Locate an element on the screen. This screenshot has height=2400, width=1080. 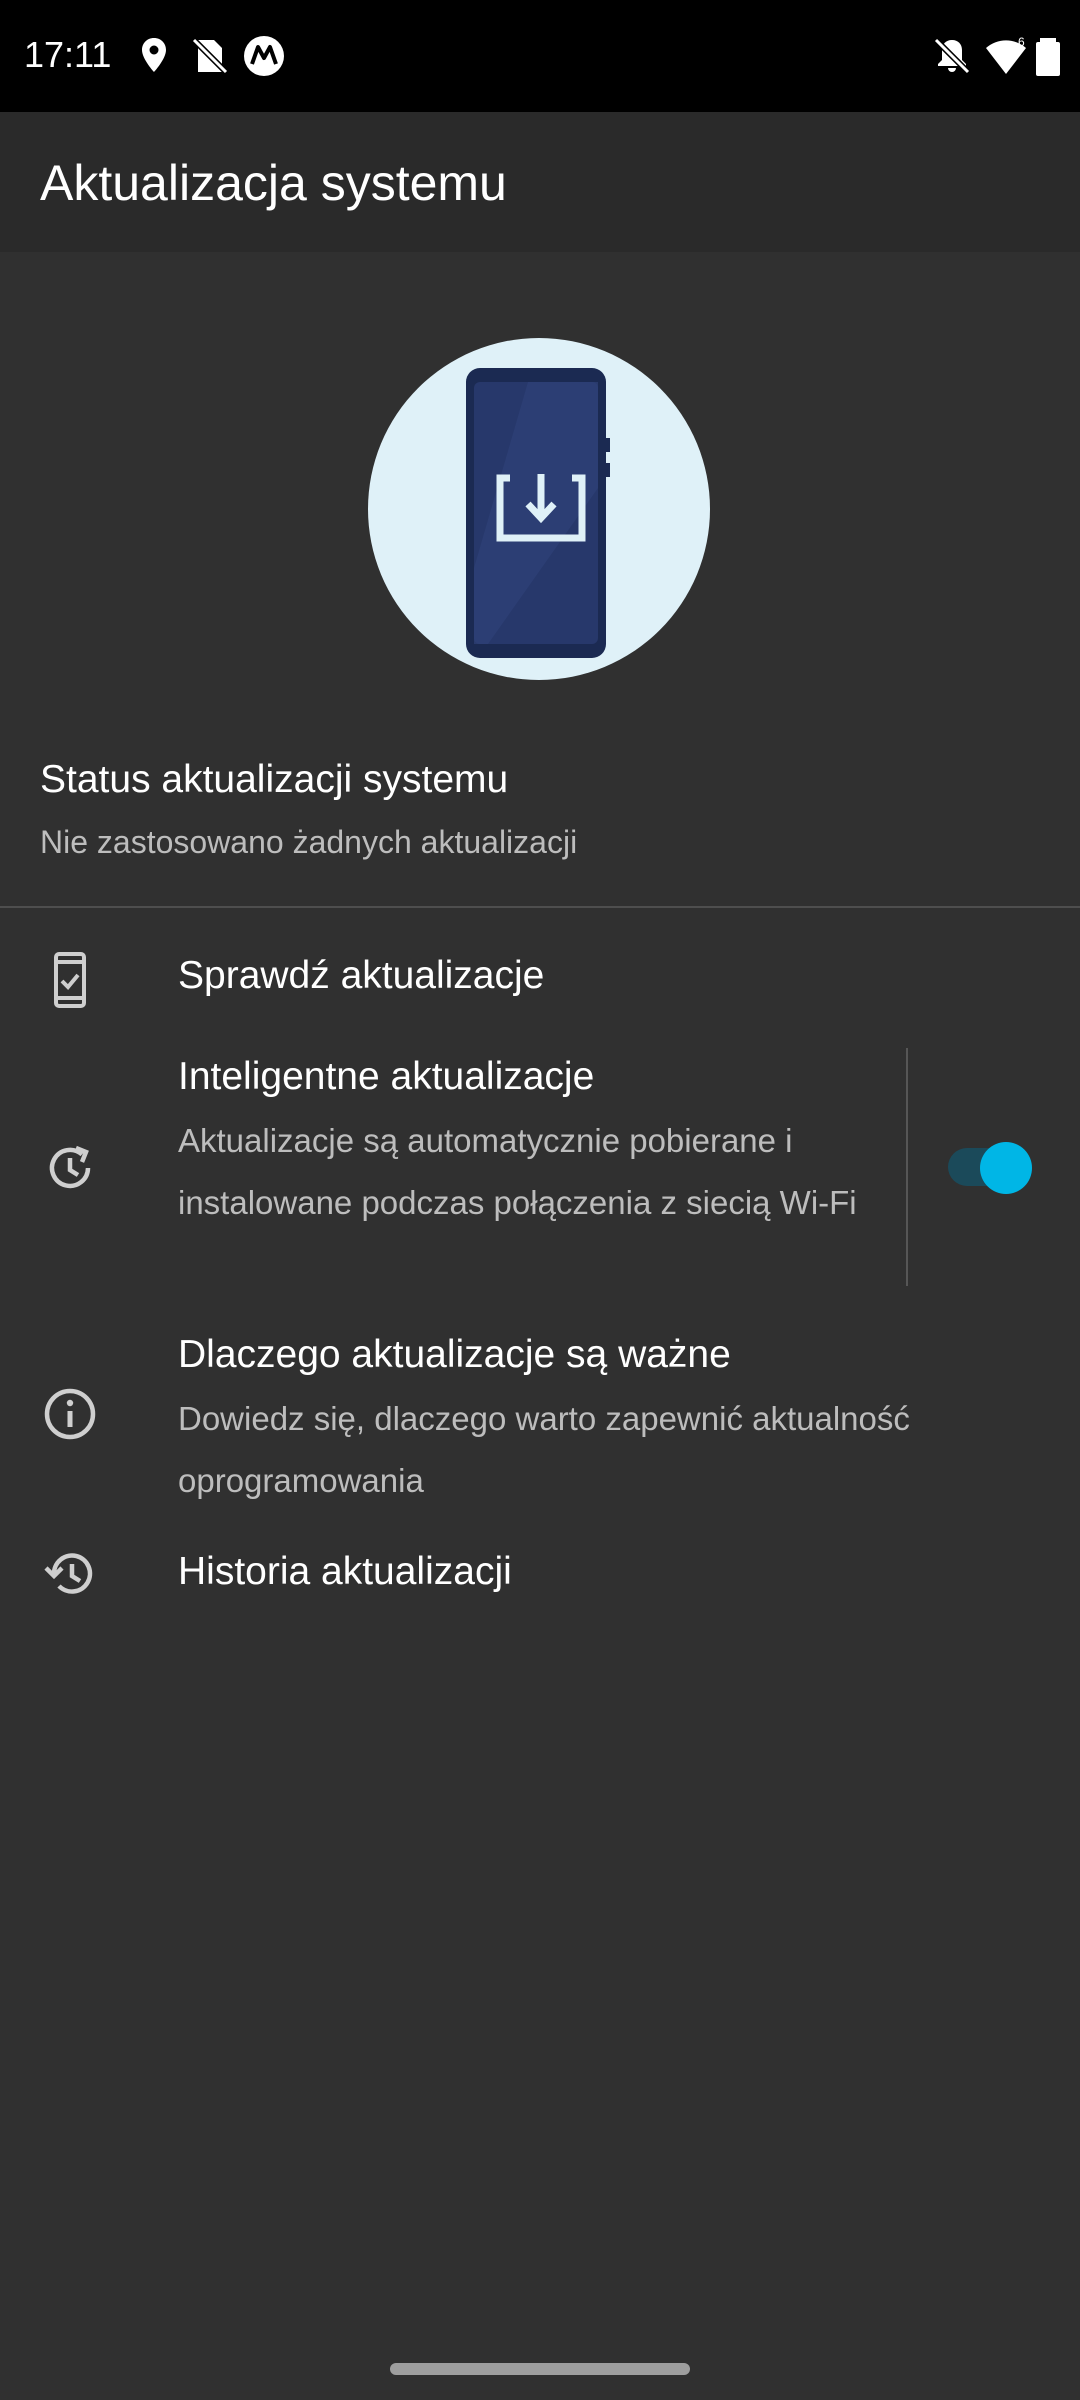
history-icon is located at coordinates (68, 1573).